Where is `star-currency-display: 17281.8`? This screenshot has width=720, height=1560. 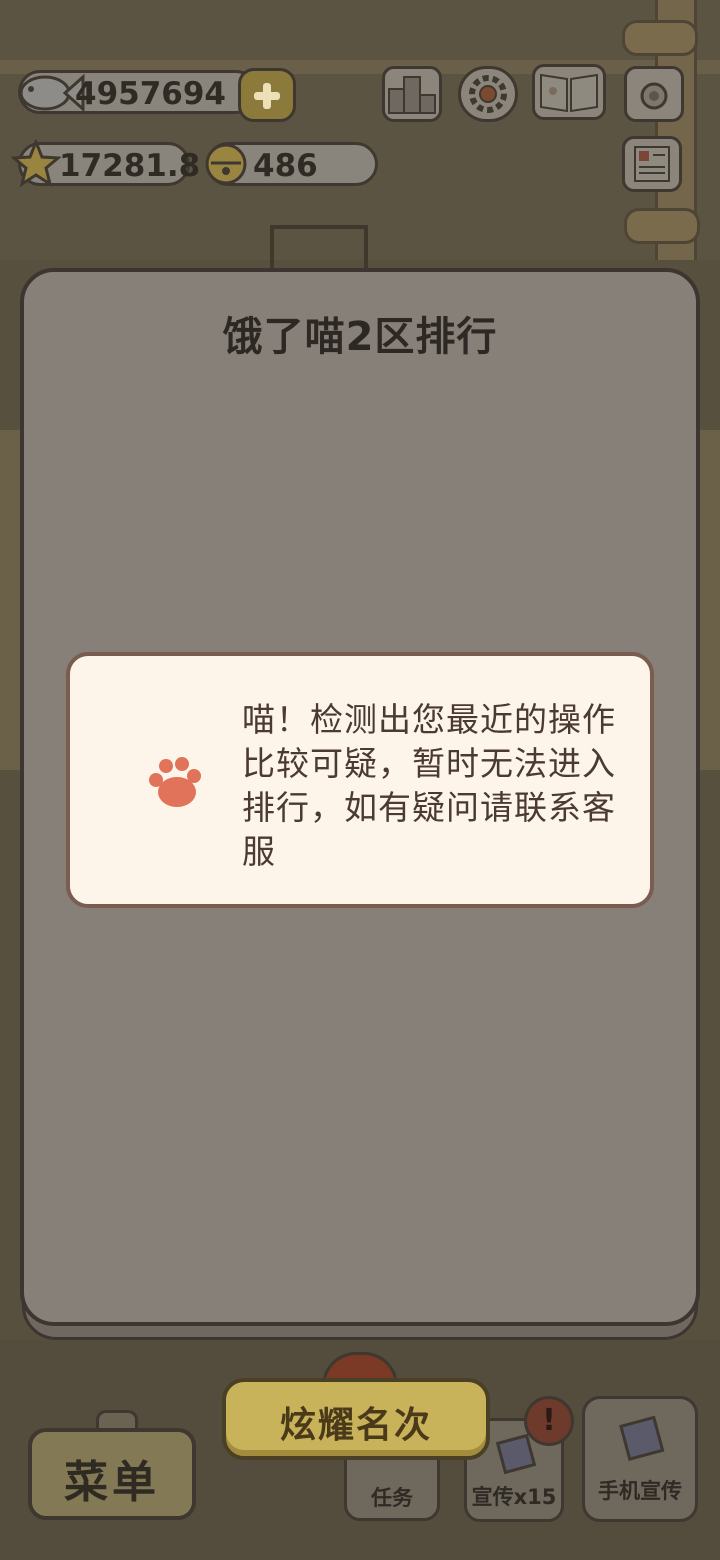
star-currency-display: 17281.8 is located at coordinates (105, 163).